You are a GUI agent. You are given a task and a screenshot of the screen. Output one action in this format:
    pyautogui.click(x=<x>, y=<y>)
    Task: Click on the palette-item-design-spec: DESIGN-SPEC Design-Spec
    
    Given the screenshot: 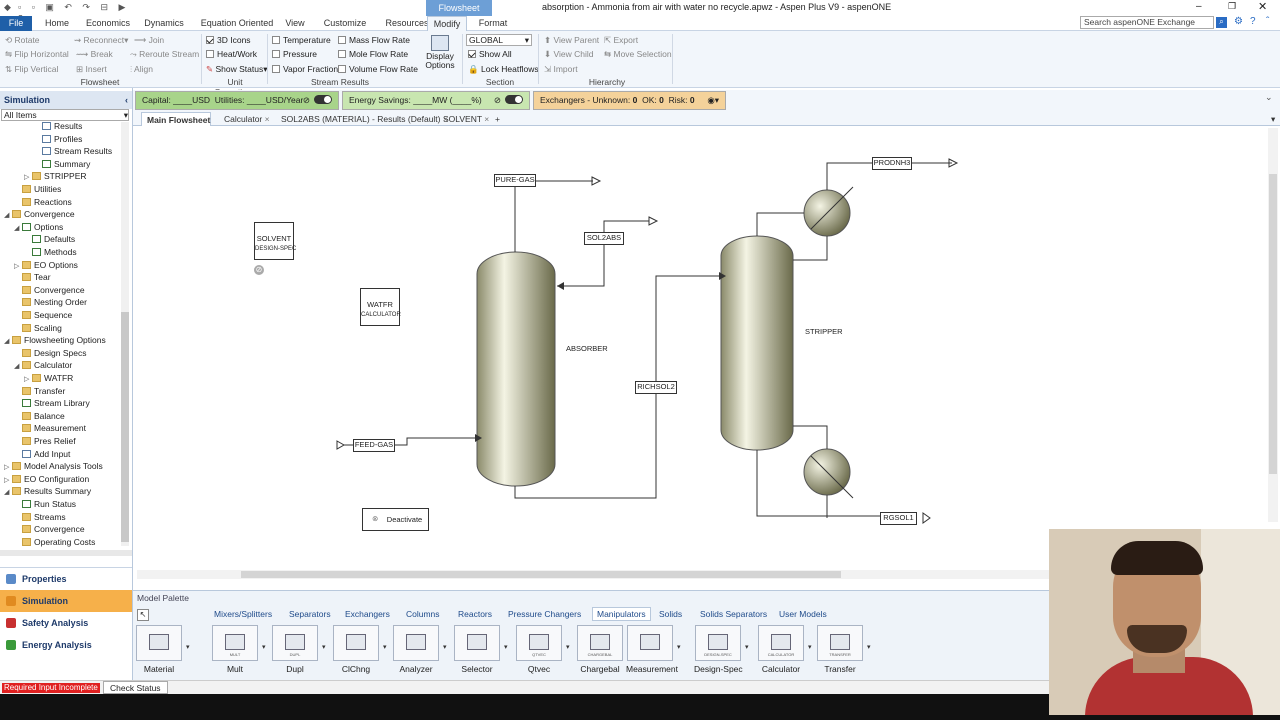 What is the action you would take?
    pyautogui.click(x=718, y=649)
    